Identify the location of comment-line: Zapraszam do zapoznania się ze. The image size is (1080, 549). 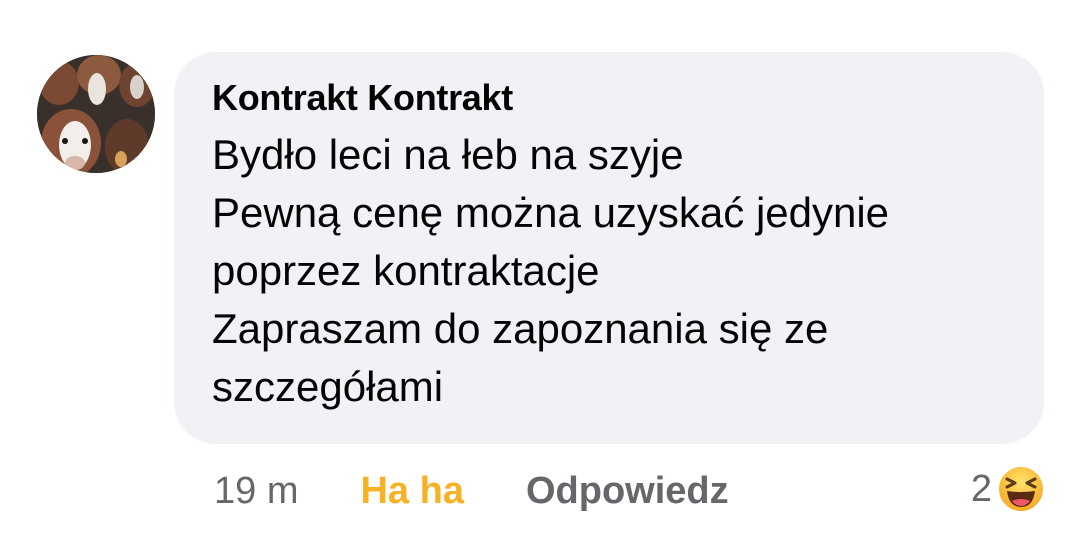
(520, 328).